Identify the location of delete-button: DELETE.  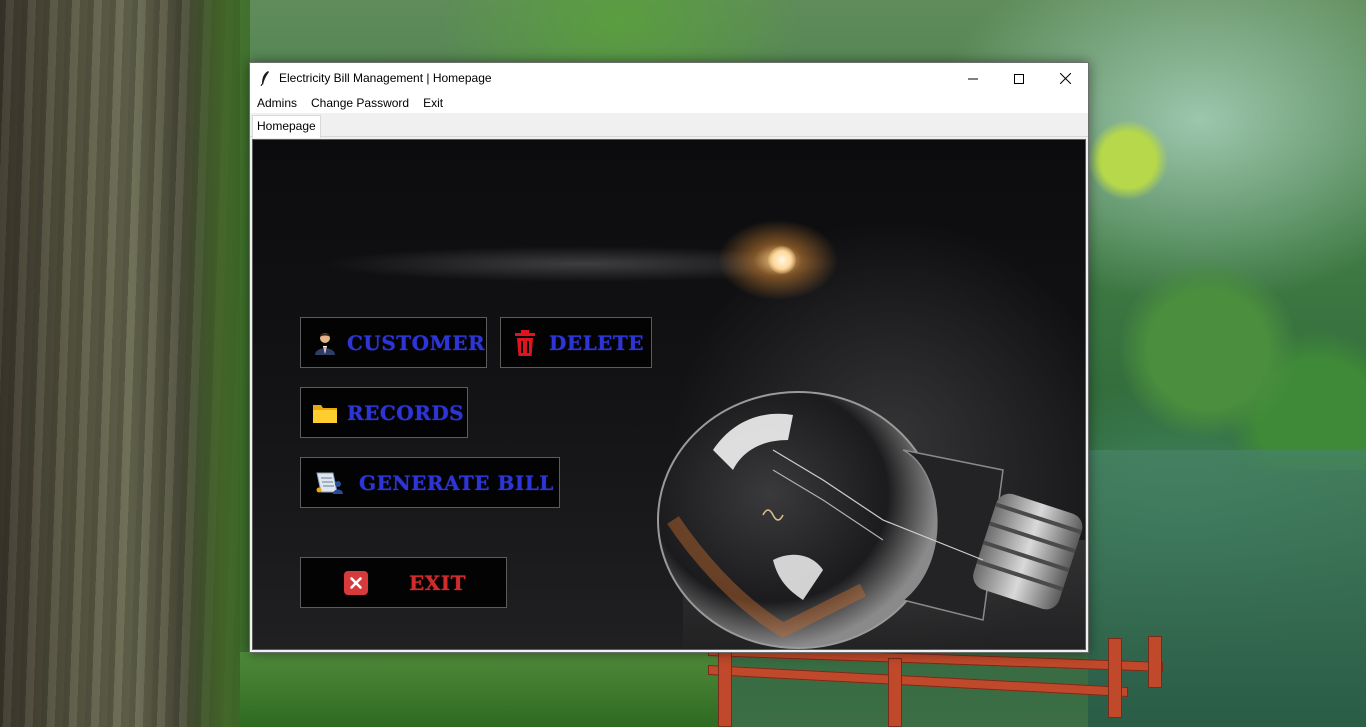
(576, 342).